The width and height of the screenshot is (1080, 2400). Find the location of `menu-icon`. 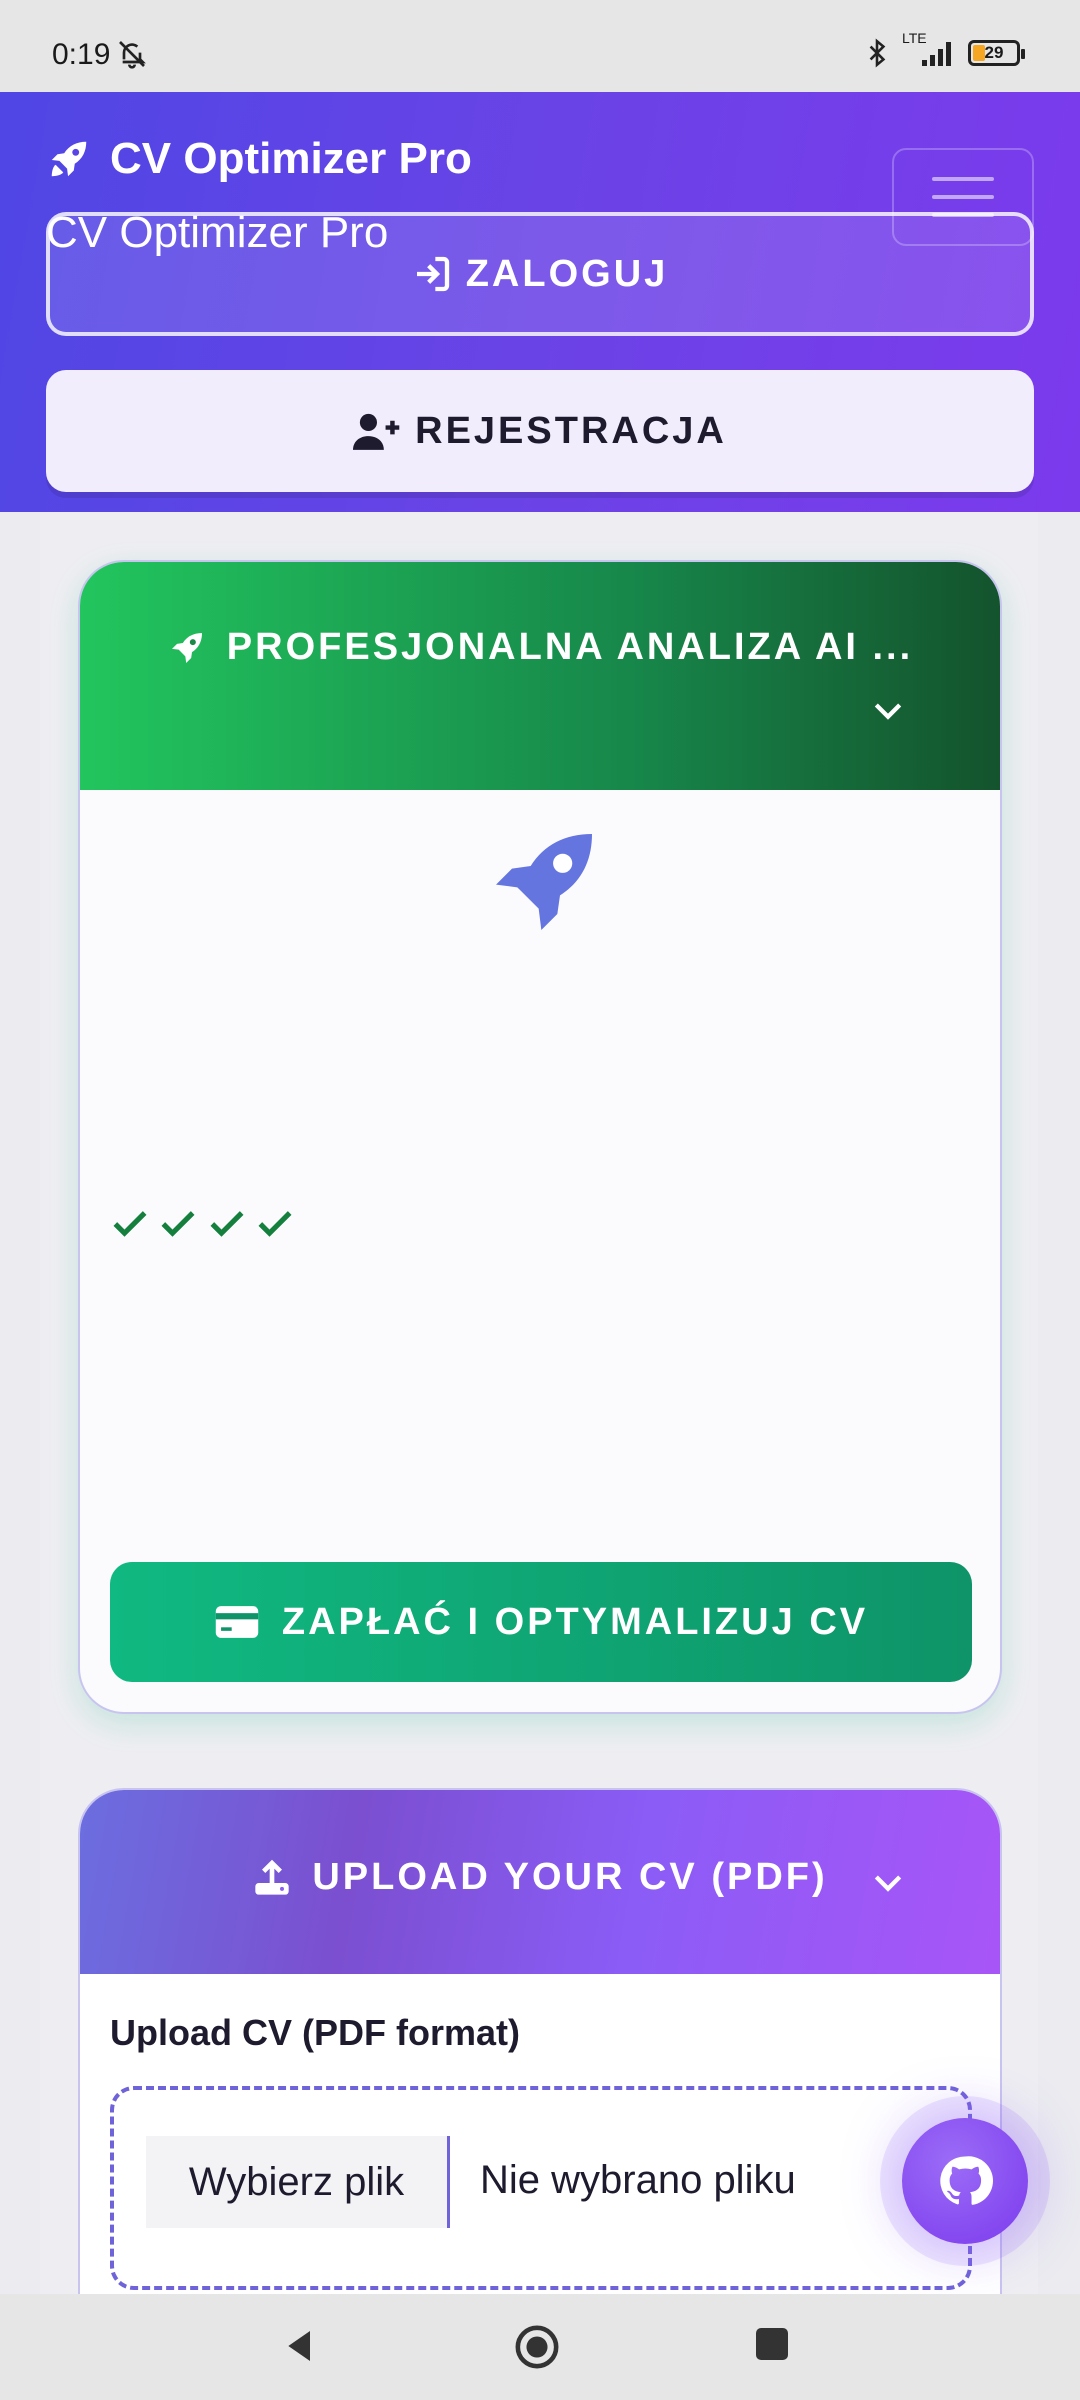

menu-icon is located at coordinates (963, 179).